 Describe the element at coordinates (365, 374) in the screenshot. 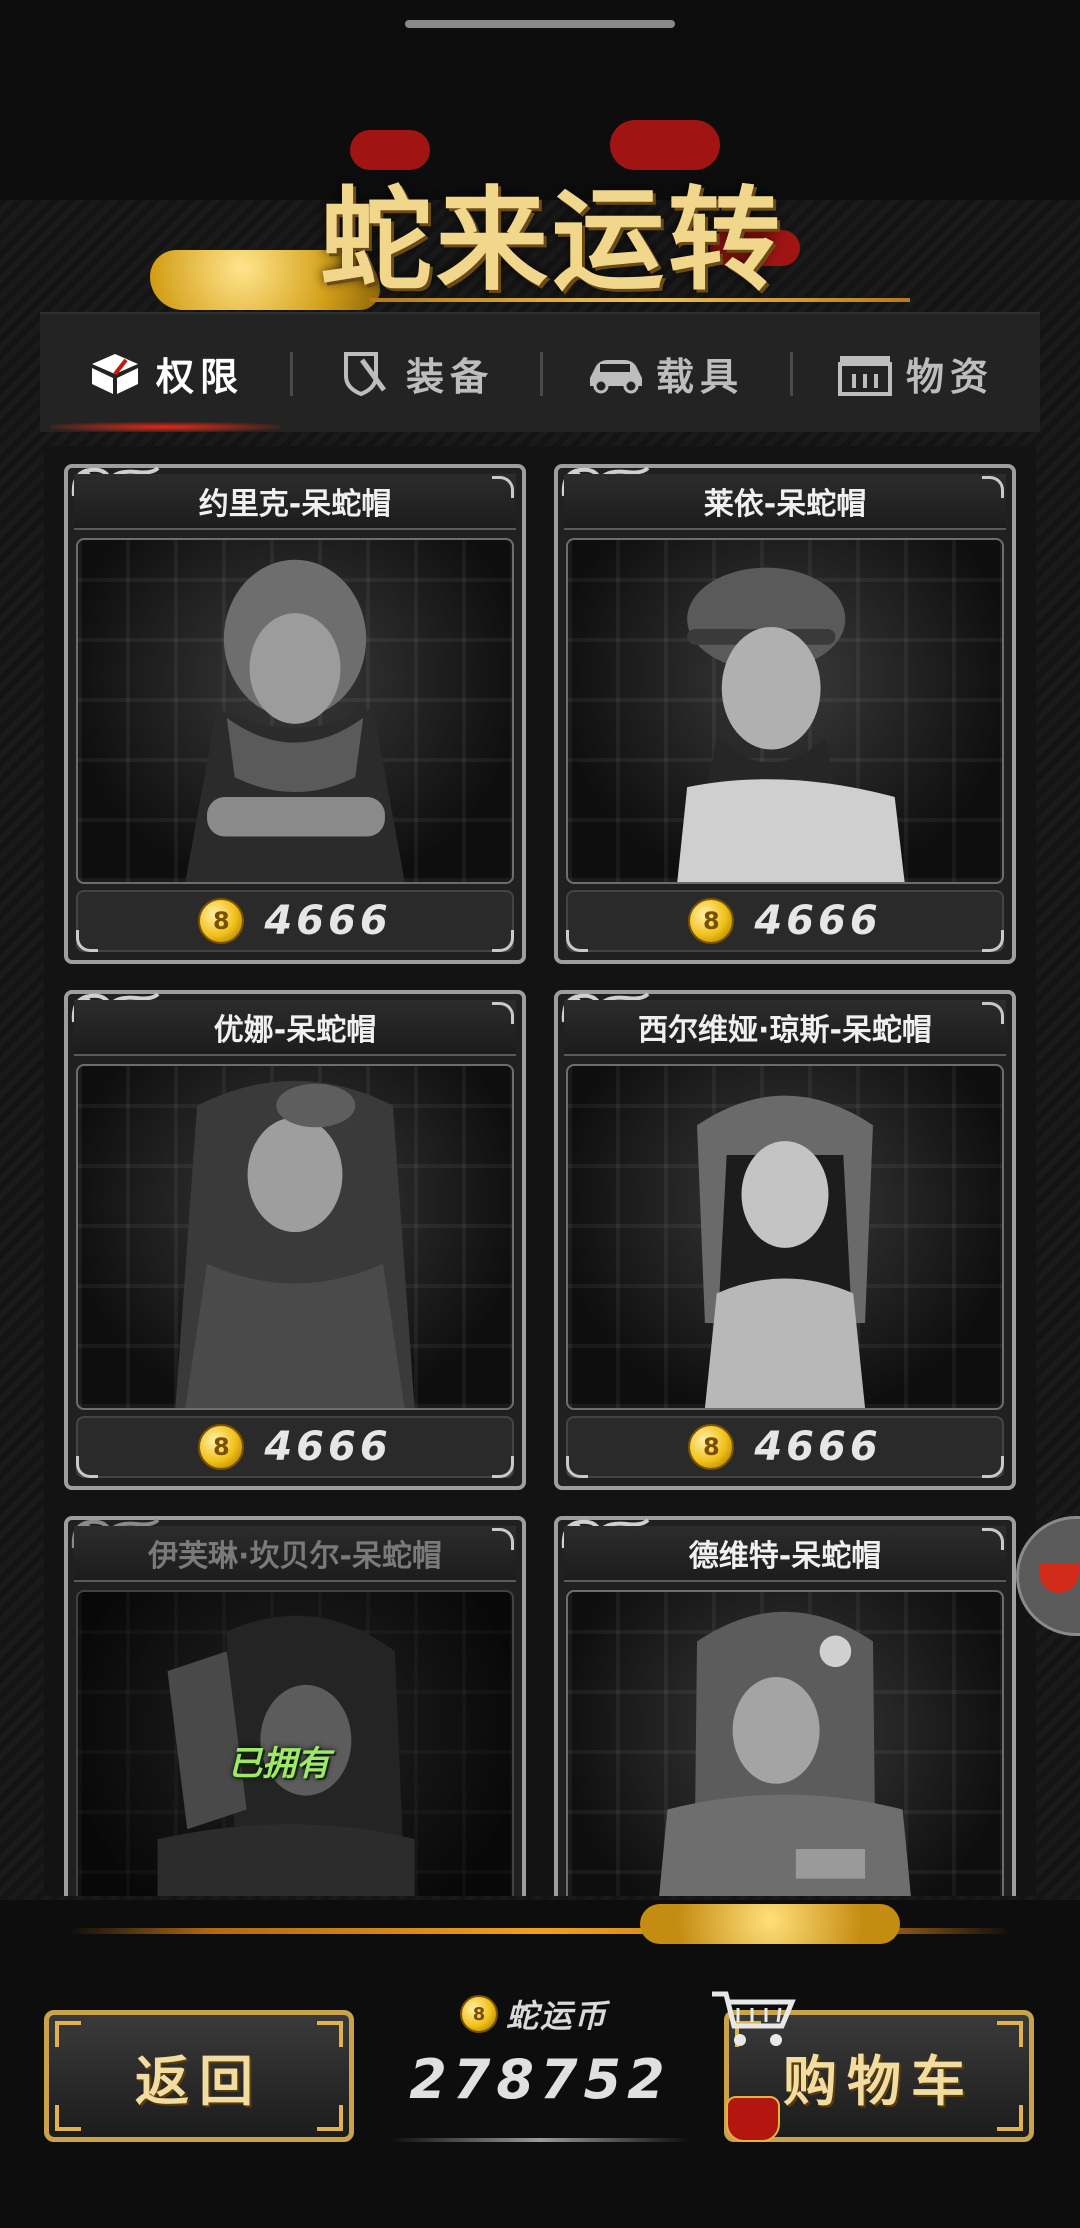

I see `shield-icon` at that location.